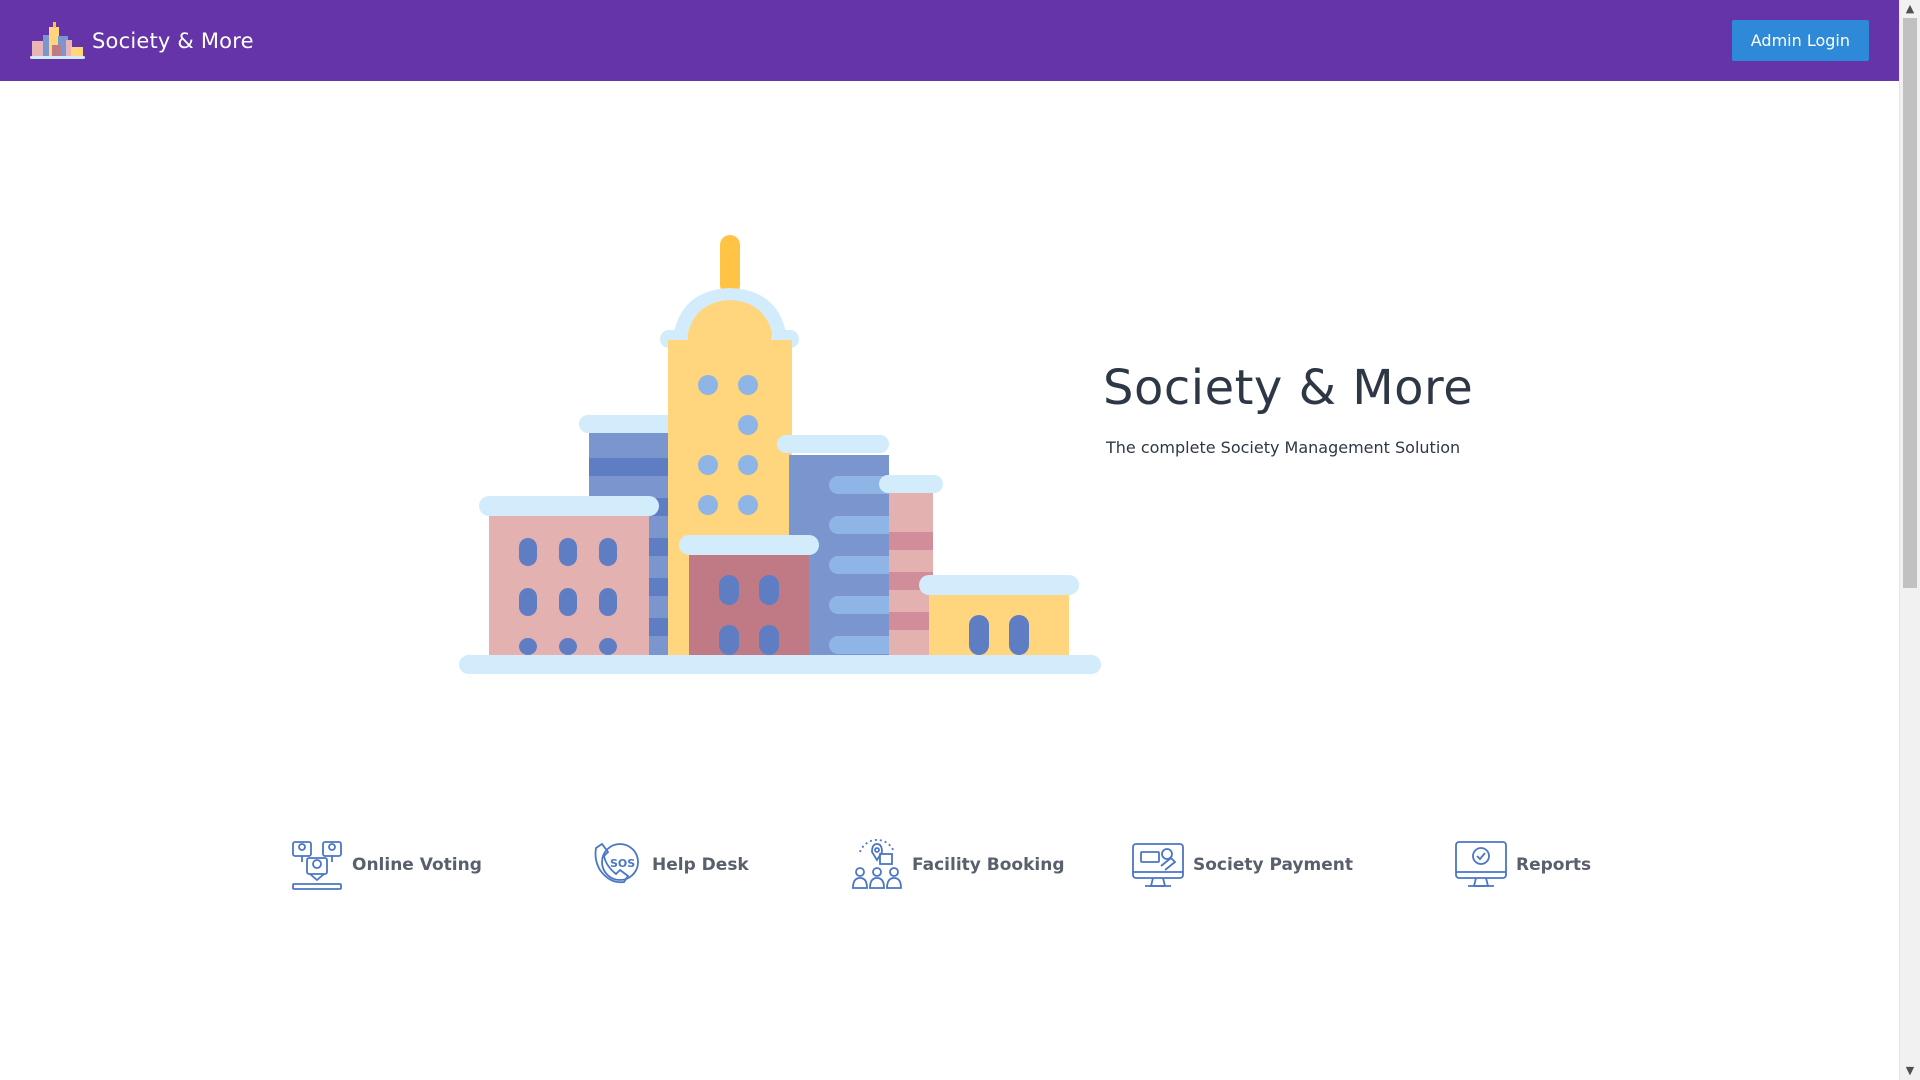 The image size is (1920, 1080). I want to click on top-navbar: Society & More Admin Login, so click(949, 40).